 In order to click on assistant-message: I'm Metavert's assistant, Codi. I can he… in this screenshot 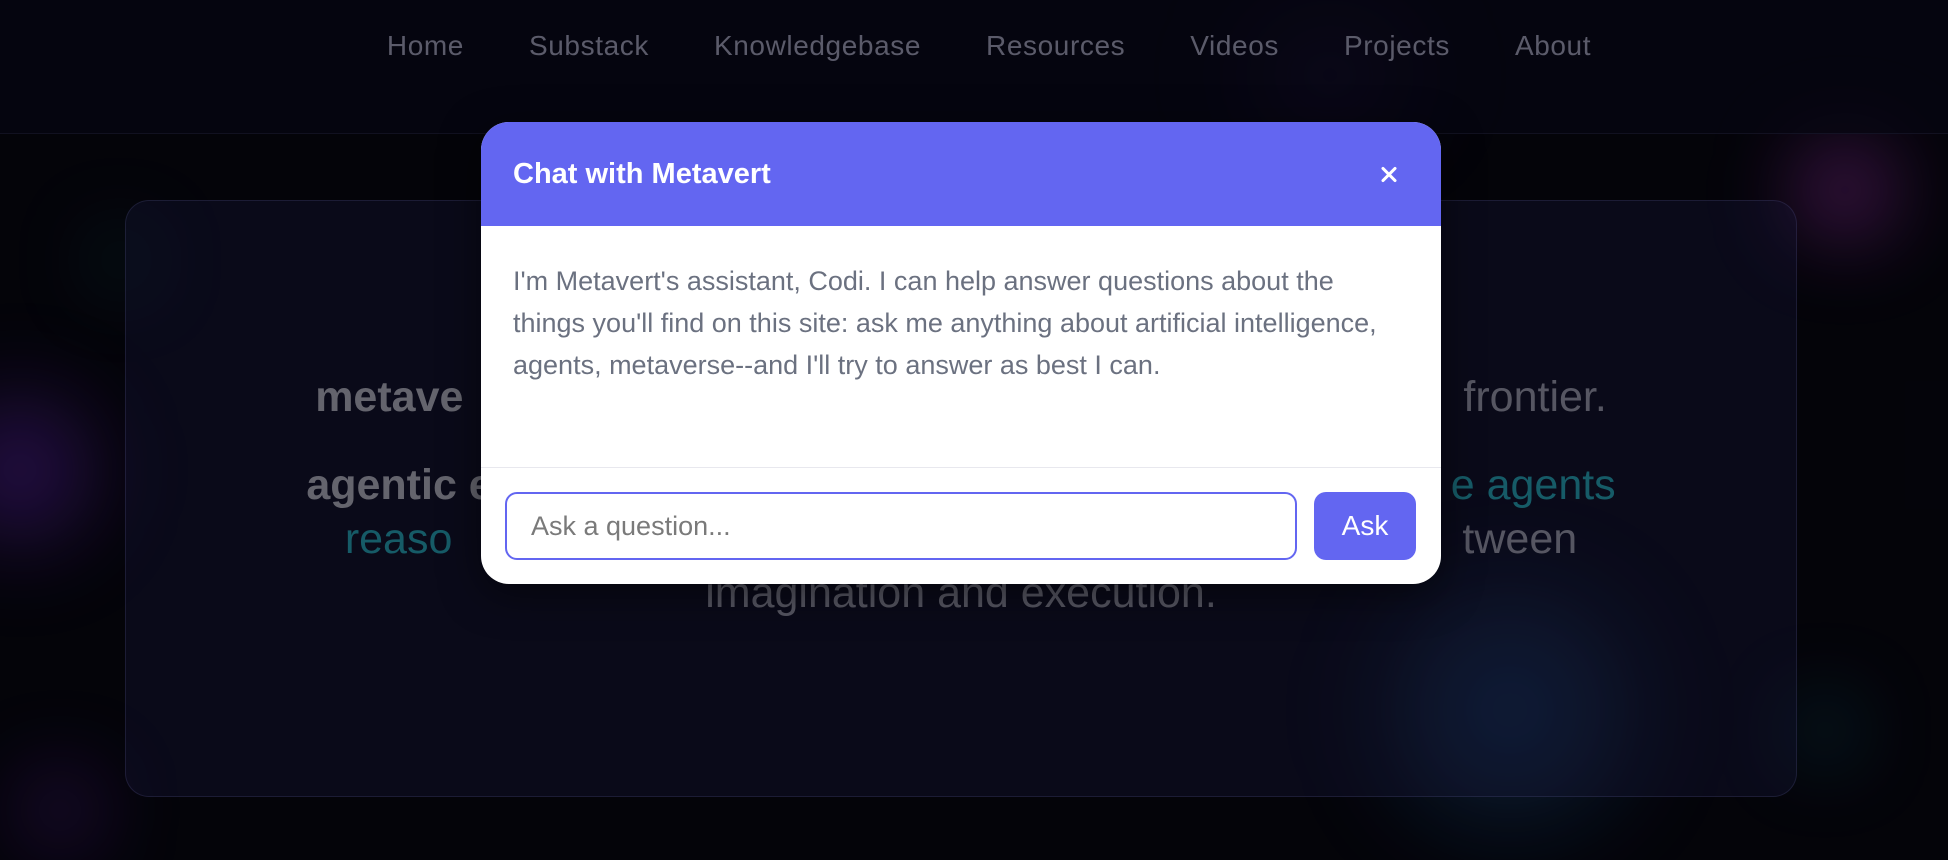, I will do `click(945, 323)`.